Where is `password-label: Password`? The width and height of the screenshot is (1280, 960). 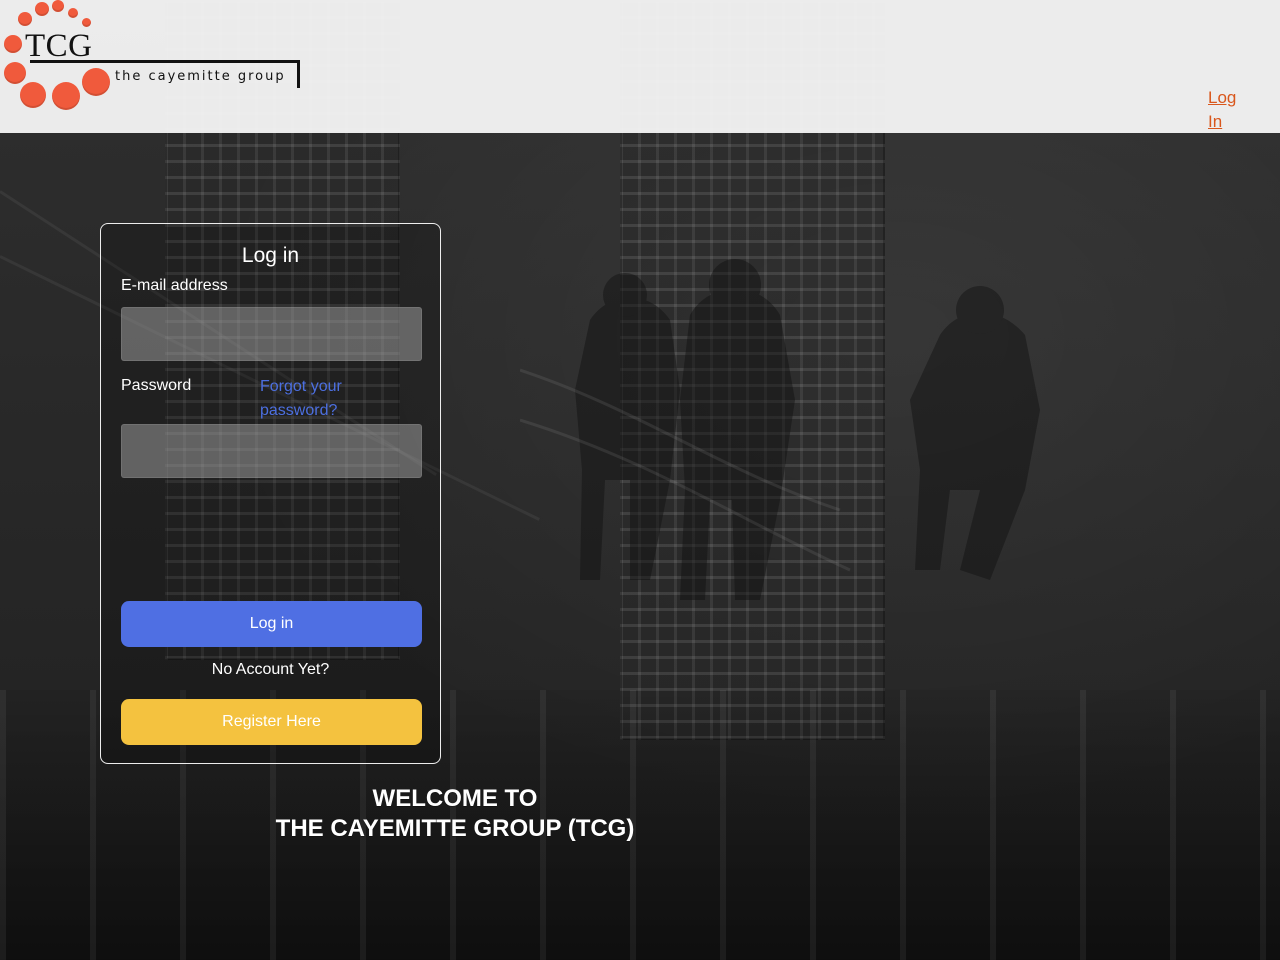 password-label: Password is located at coordinates (156, 385).